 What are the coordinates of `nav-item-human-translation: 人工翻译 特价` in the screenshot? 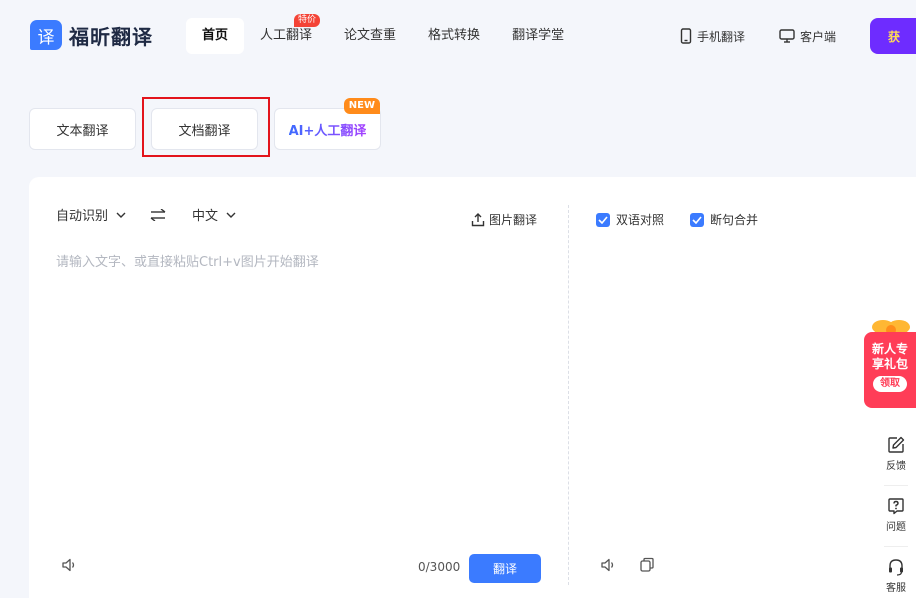 It's located at (286, 34).